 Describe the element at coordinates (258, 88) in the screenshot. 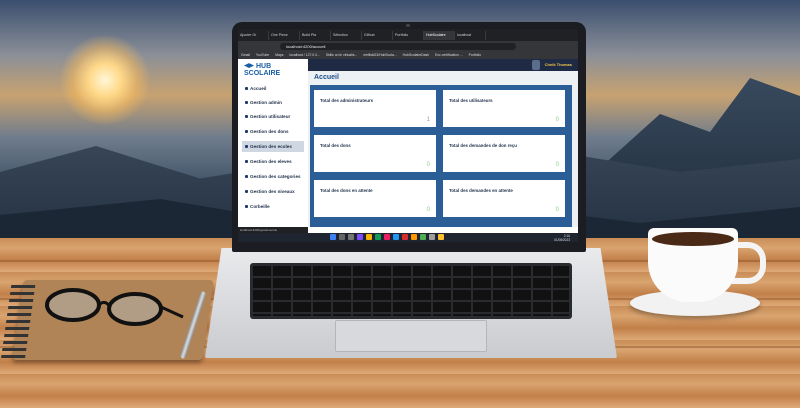

I see `sidebar-item-label: Accueil` at that location.